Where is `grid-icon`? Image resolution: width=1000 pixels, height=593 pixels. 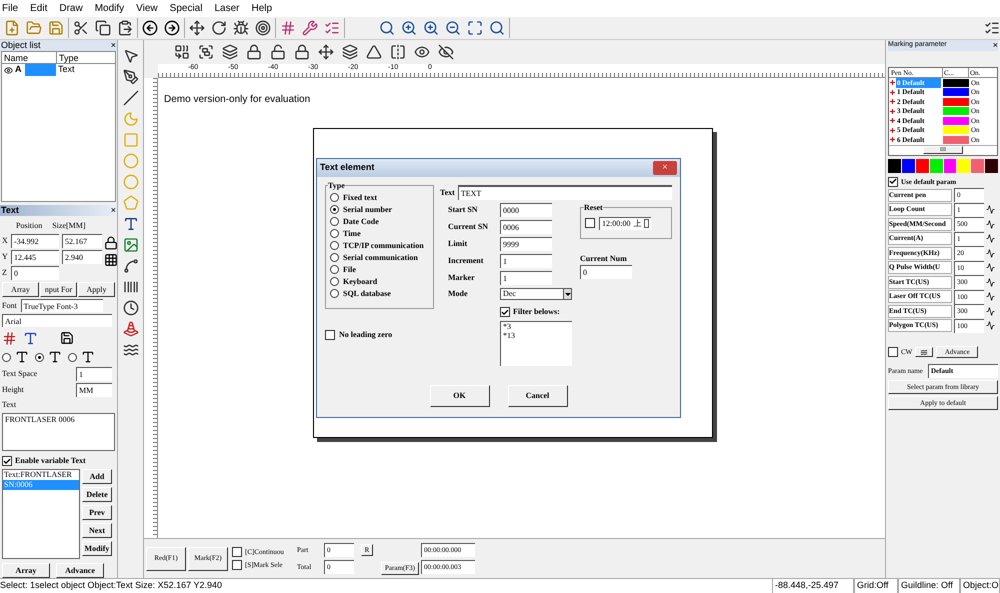 grid-icon is located at coordinates (111, 260).